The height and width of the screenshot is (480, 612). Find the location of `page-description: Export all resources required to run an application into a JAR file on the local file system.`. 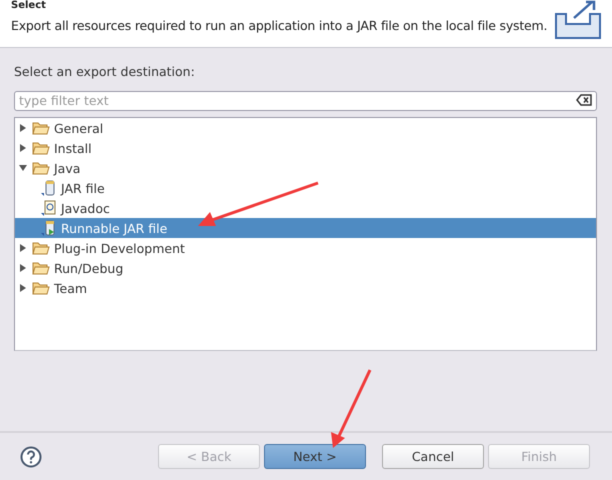

page-description: Export all resources required to run an application into a JAR file on the local file system. is located at coordinates (279, 25).